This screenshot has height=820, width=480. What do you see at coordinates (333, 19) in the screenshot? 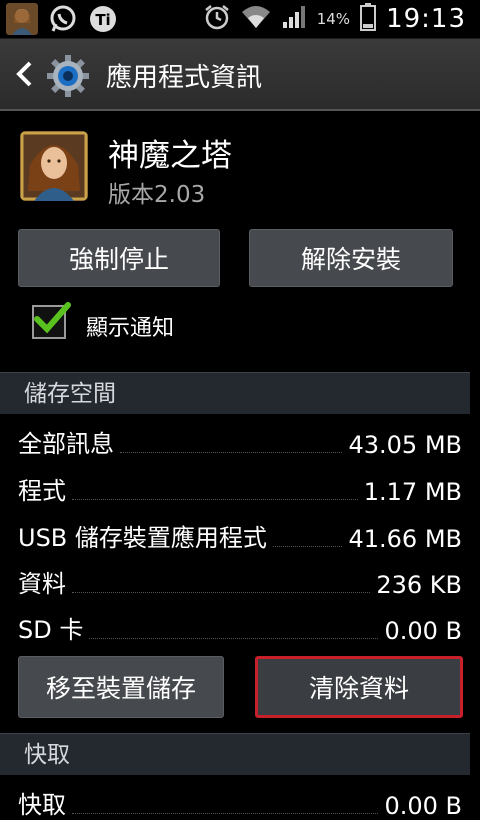
I see `battery-percent: 14%` at bounding box center [333, 19].